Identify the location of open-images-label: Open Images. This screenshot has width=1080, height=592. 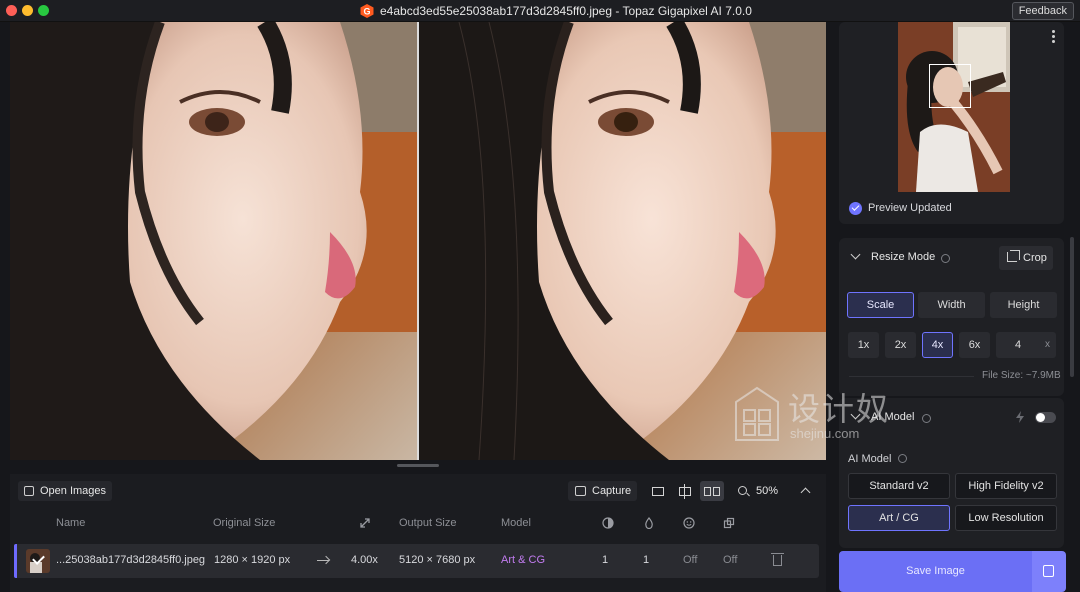
(73, 491).